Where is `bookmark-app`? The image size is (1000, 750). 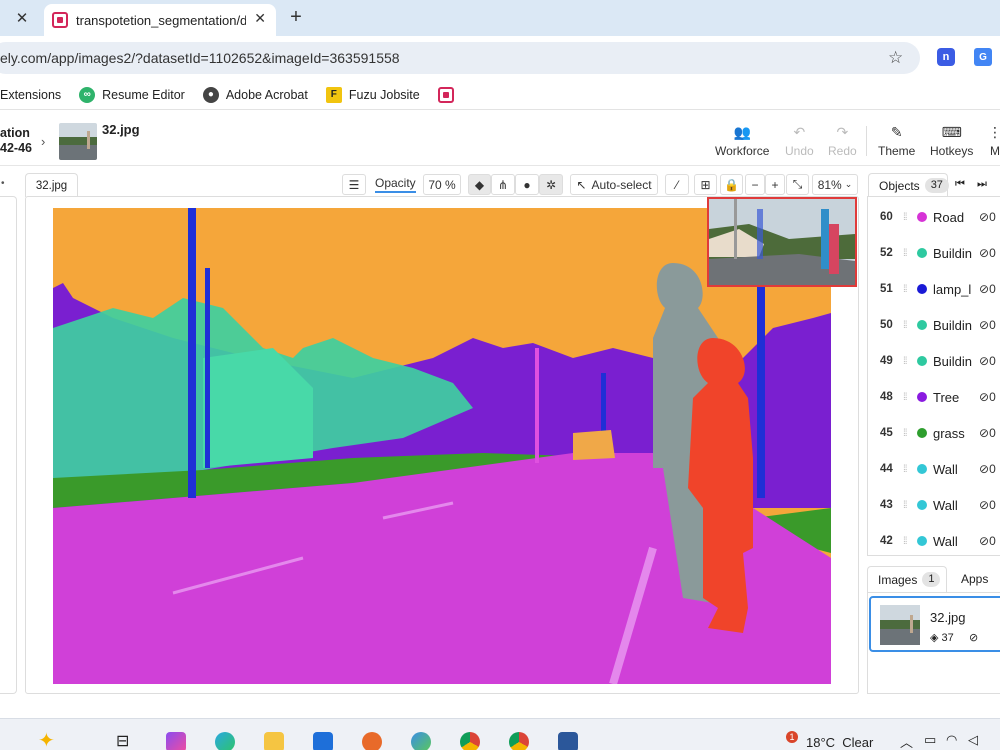 bookmark-app is located at coordinates (445, 94).